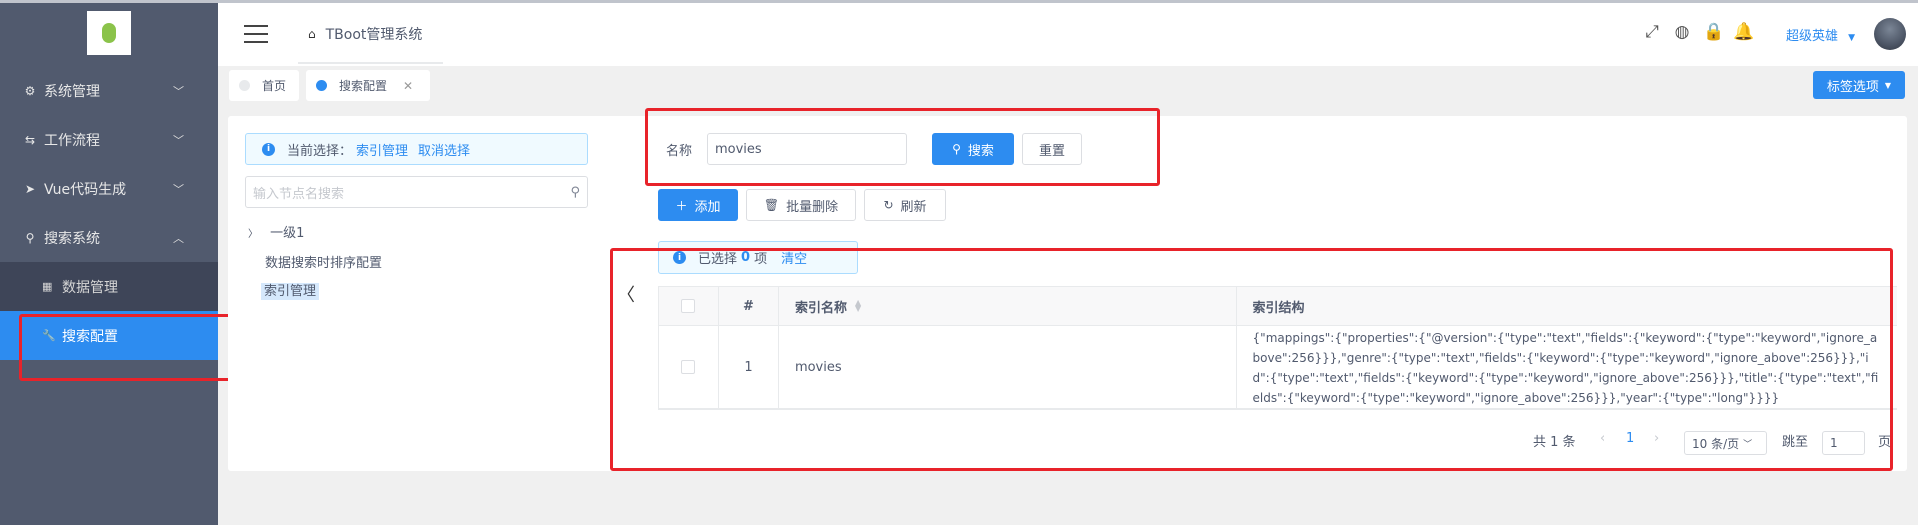 The height and width of the screenshot is (525, 1918). I want to click on refresh-icon: ↻, so click(888, 205).